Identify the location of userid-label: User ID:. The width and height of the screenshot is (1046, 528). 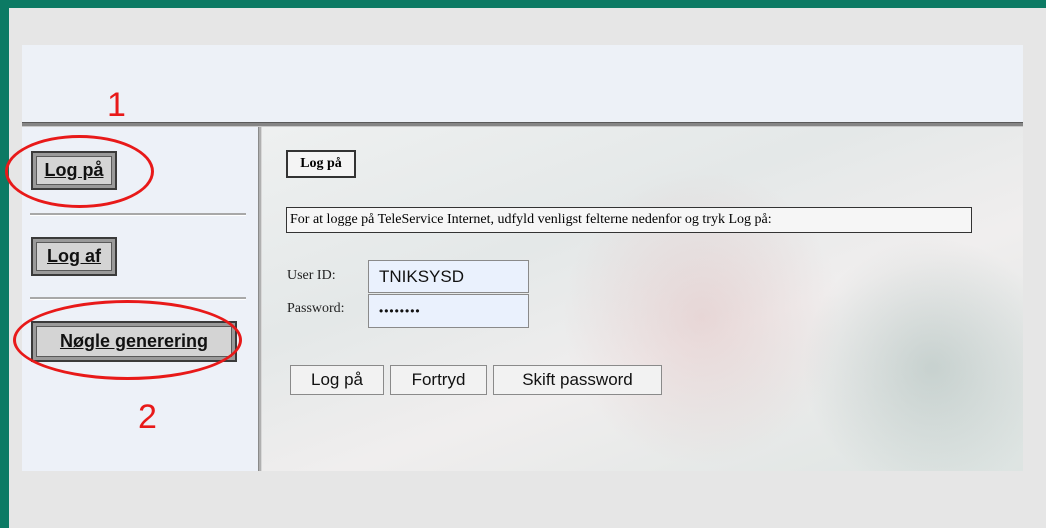
(311, 275).